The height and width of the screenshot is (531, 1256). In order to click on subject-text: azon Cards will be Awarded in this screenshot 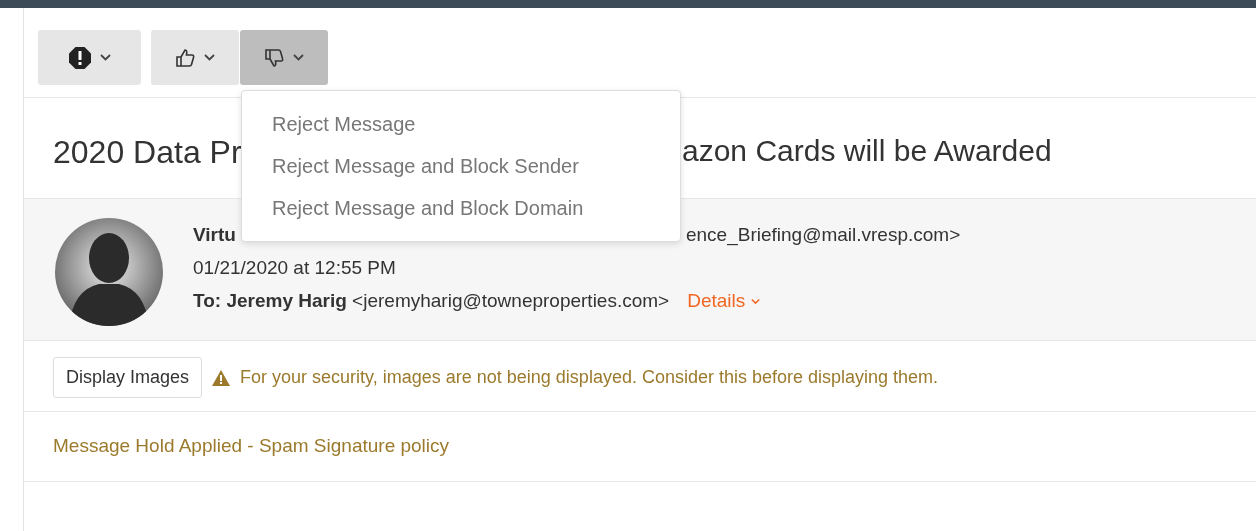, I will do `click(867, 151)`.